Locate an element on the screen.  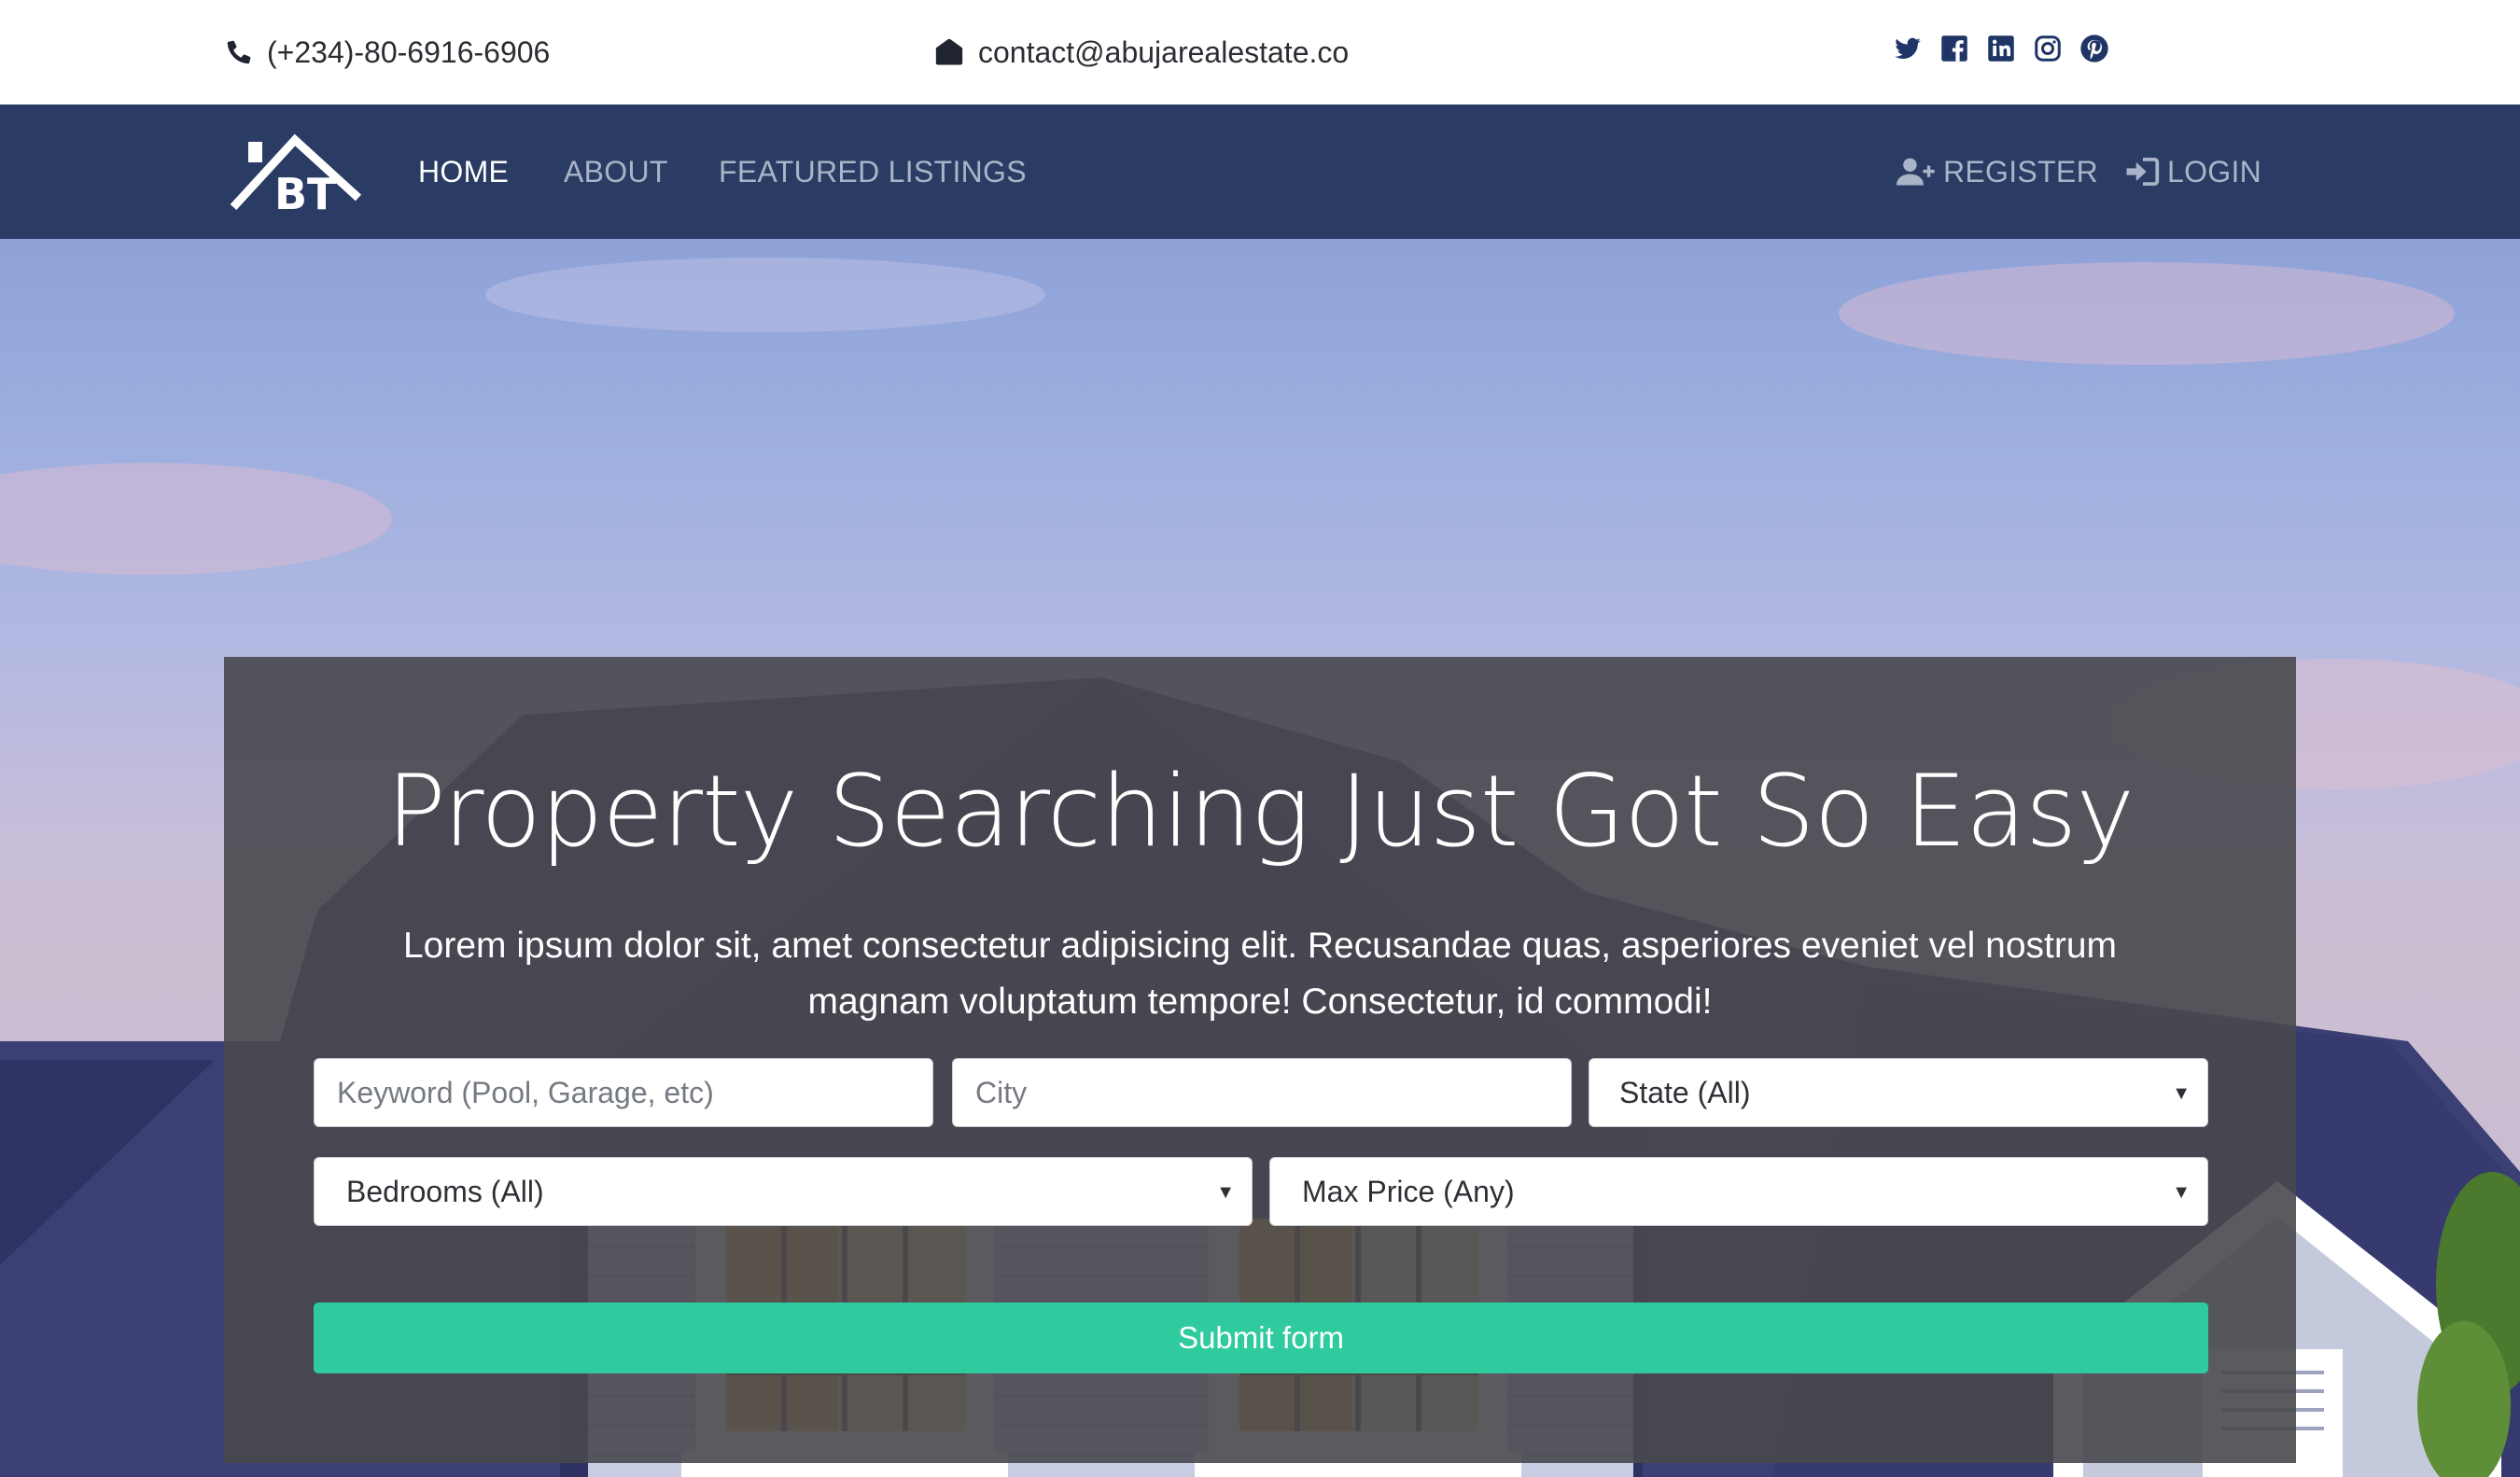
state-select-value: State (All) is located at coordinates (1685, 1092).